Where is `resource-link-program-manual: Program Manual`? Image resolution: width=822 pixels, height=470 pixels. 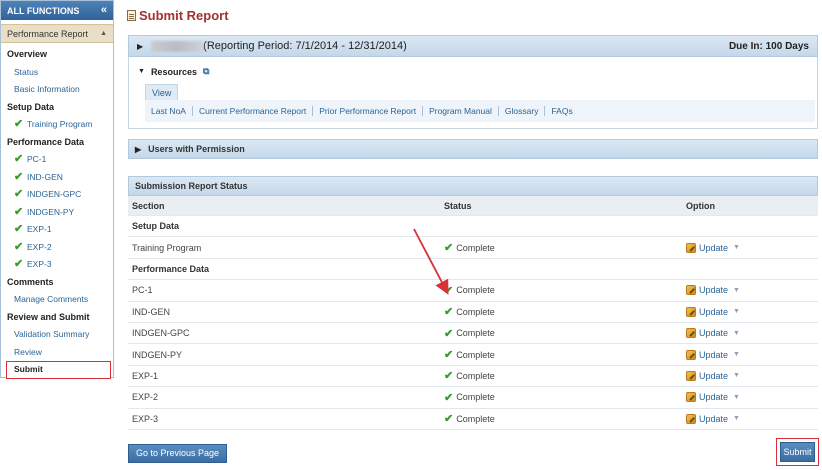
resource-link-program-manual: Program Manual is located at coordinates (460, 111).